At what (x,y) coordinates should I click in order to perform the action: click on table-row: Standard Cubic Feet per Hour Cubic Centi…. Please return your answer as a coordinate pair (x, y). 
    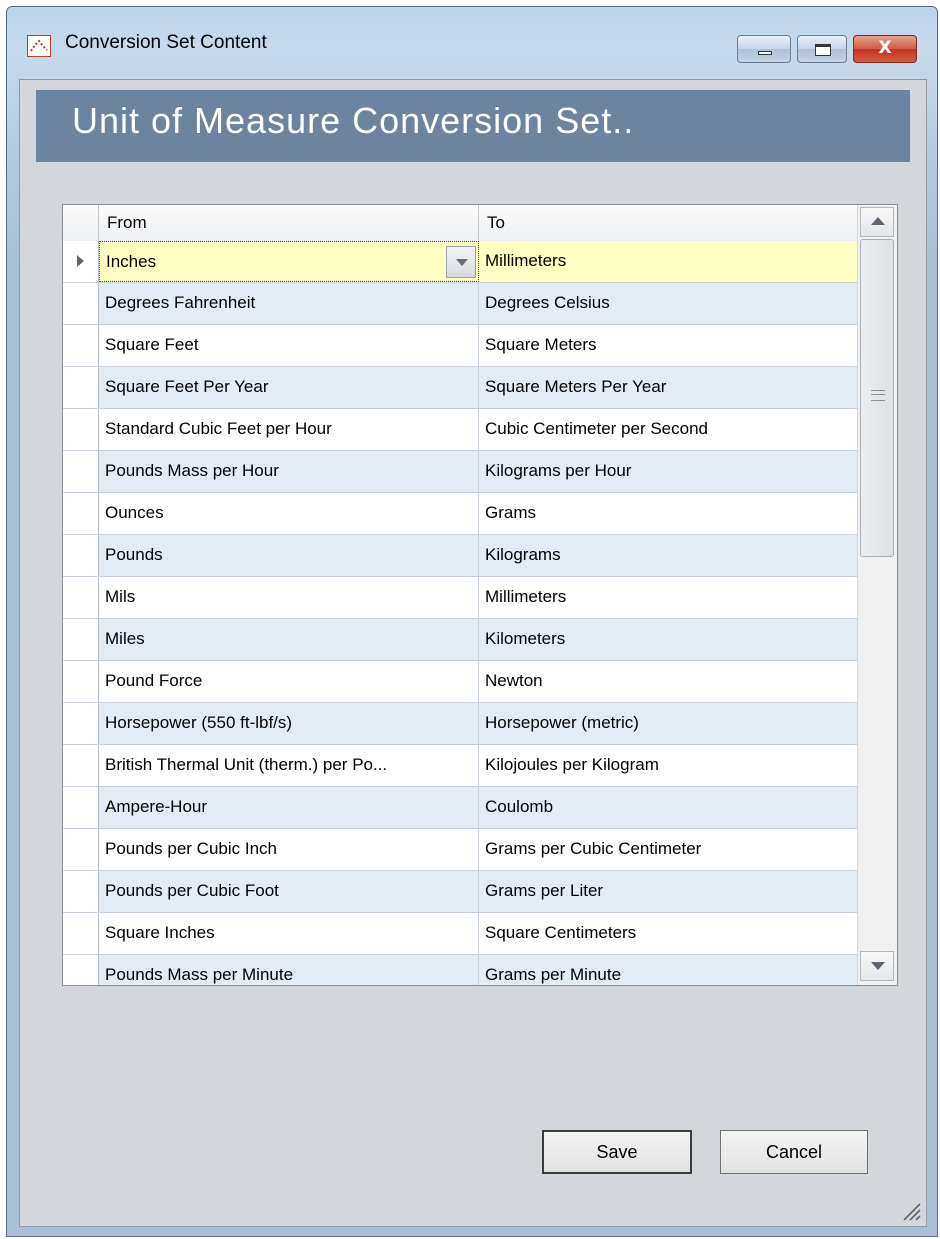
    Looking at the image, I should click on (460, 430).